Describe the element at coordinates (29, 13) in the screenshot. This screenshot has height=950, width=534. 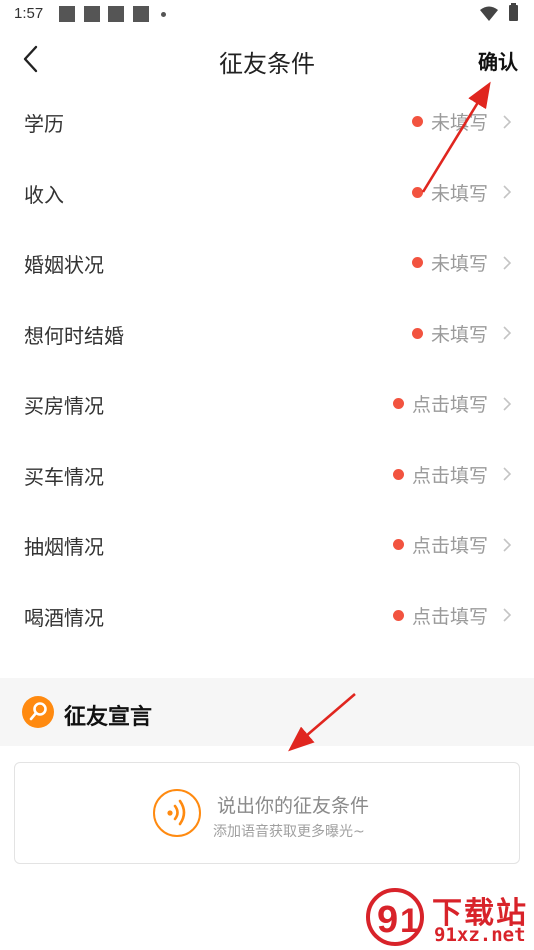
I see `status-time: 1:57` at that location.